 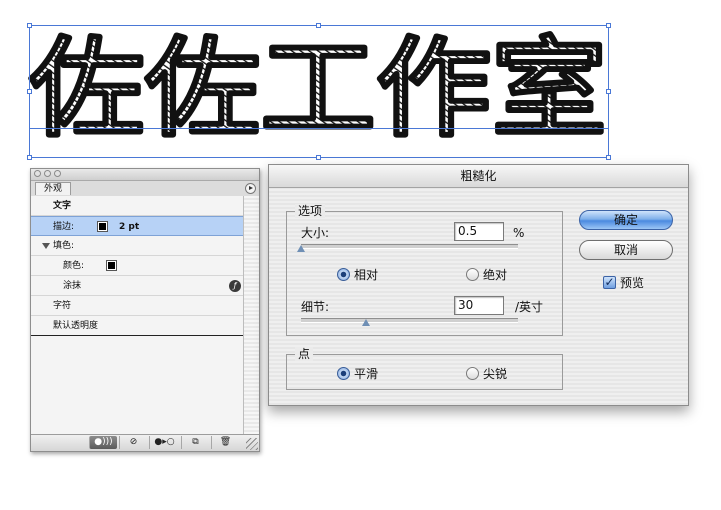 I want to click on text-baseline, so click(x=319, y=128).